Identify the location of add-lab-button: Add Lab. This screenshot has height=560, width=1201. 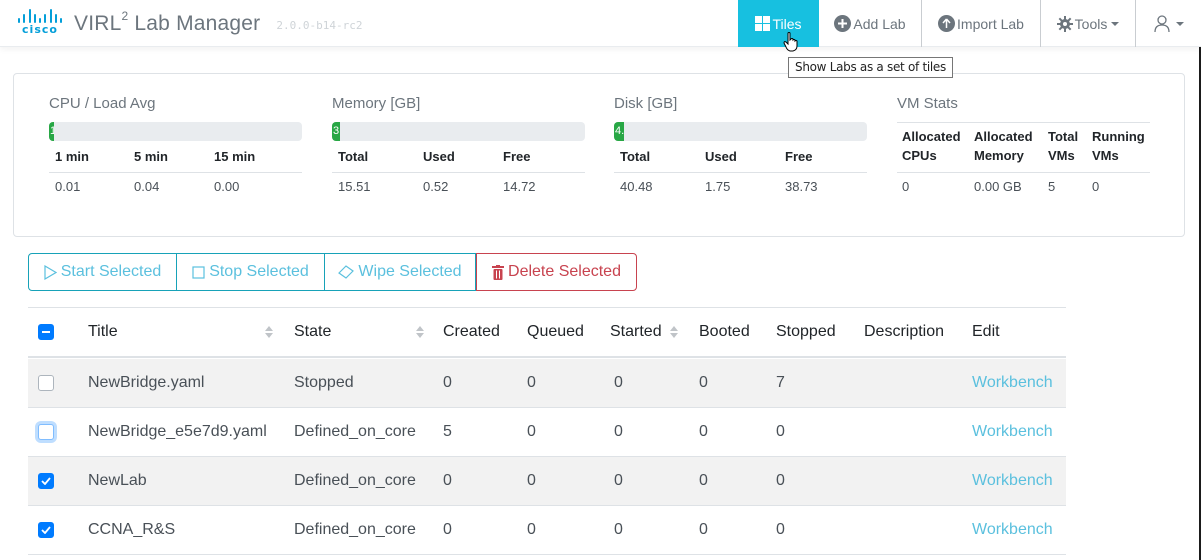
(870, 23).